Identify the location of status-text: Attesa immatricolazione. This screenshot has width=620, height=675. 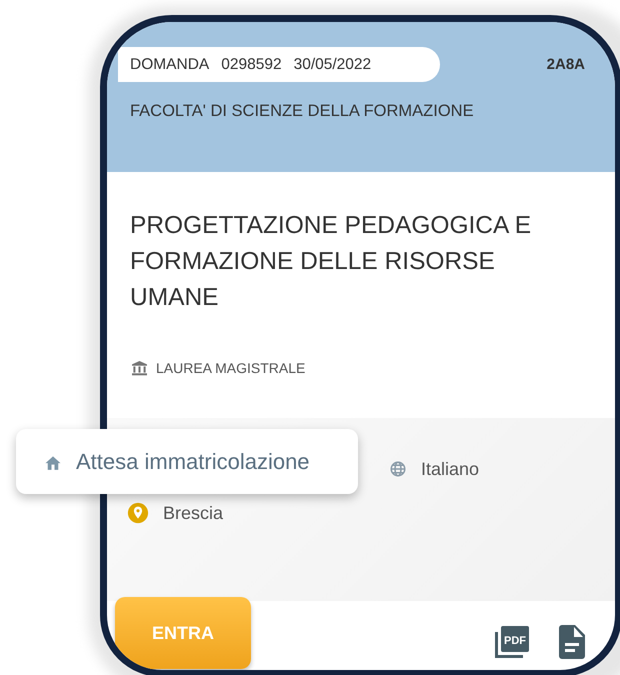
(193, 461).